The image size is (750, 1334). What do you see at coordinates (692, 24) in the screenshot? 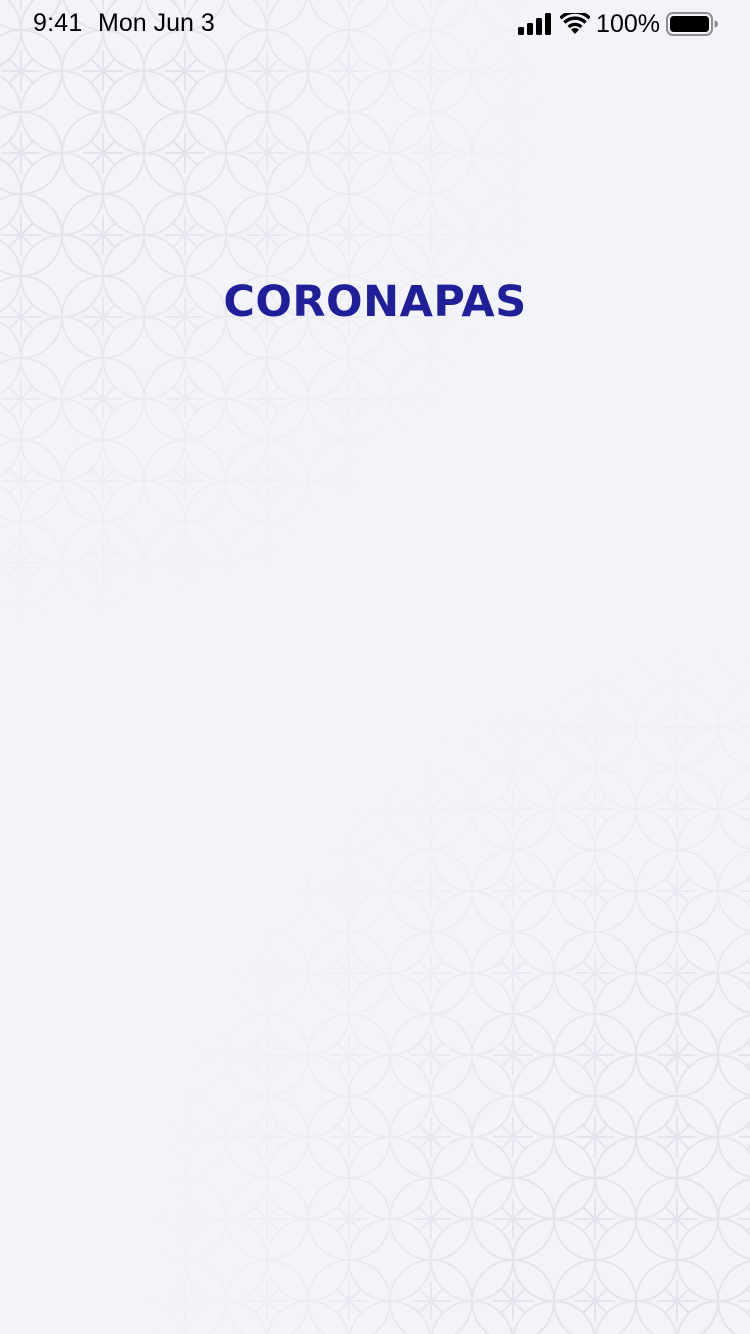
I see `battery-icon` at bounding box center [692, 24].